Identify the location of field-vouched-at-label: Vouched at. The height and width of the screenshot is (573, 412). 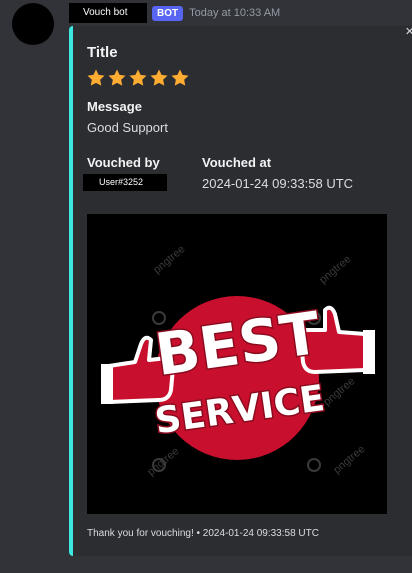
(237, 162).